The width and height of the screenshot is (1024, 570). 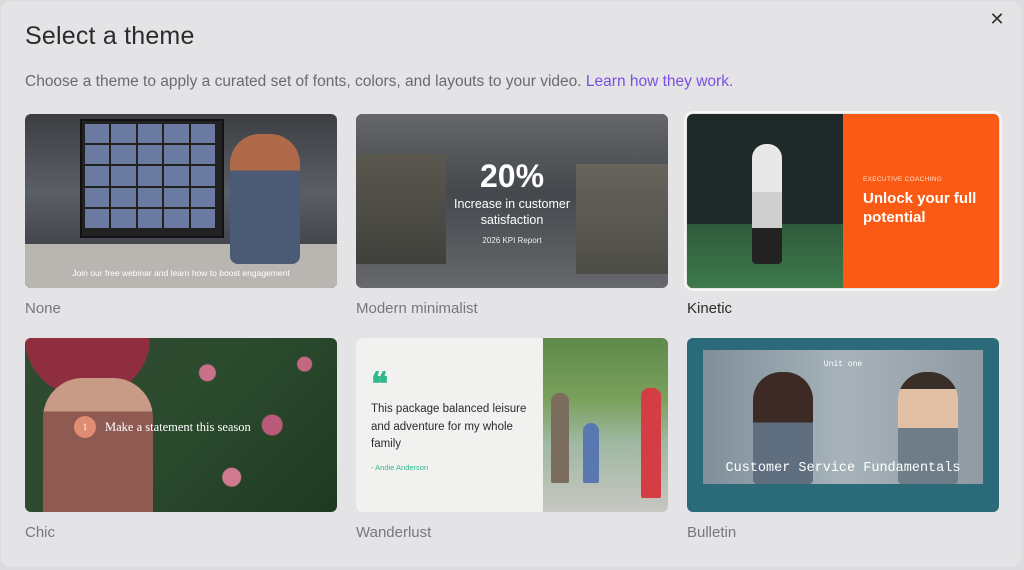 What do you see at coordinates (843, 468) in the screenshot?
I see `course-title: Customer Service Fundamentals` at bounding box center [843, 468].